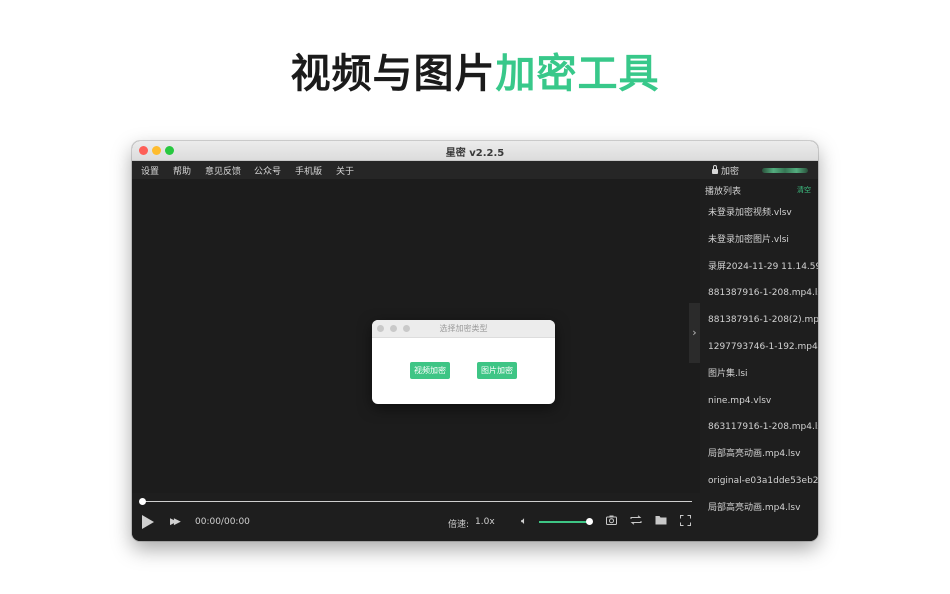 This screenshot has height=594, width=950. What do you see at coordinates (636, 521) in the screenshot?
I see `loop-icon` at bounding box center [636, 521].